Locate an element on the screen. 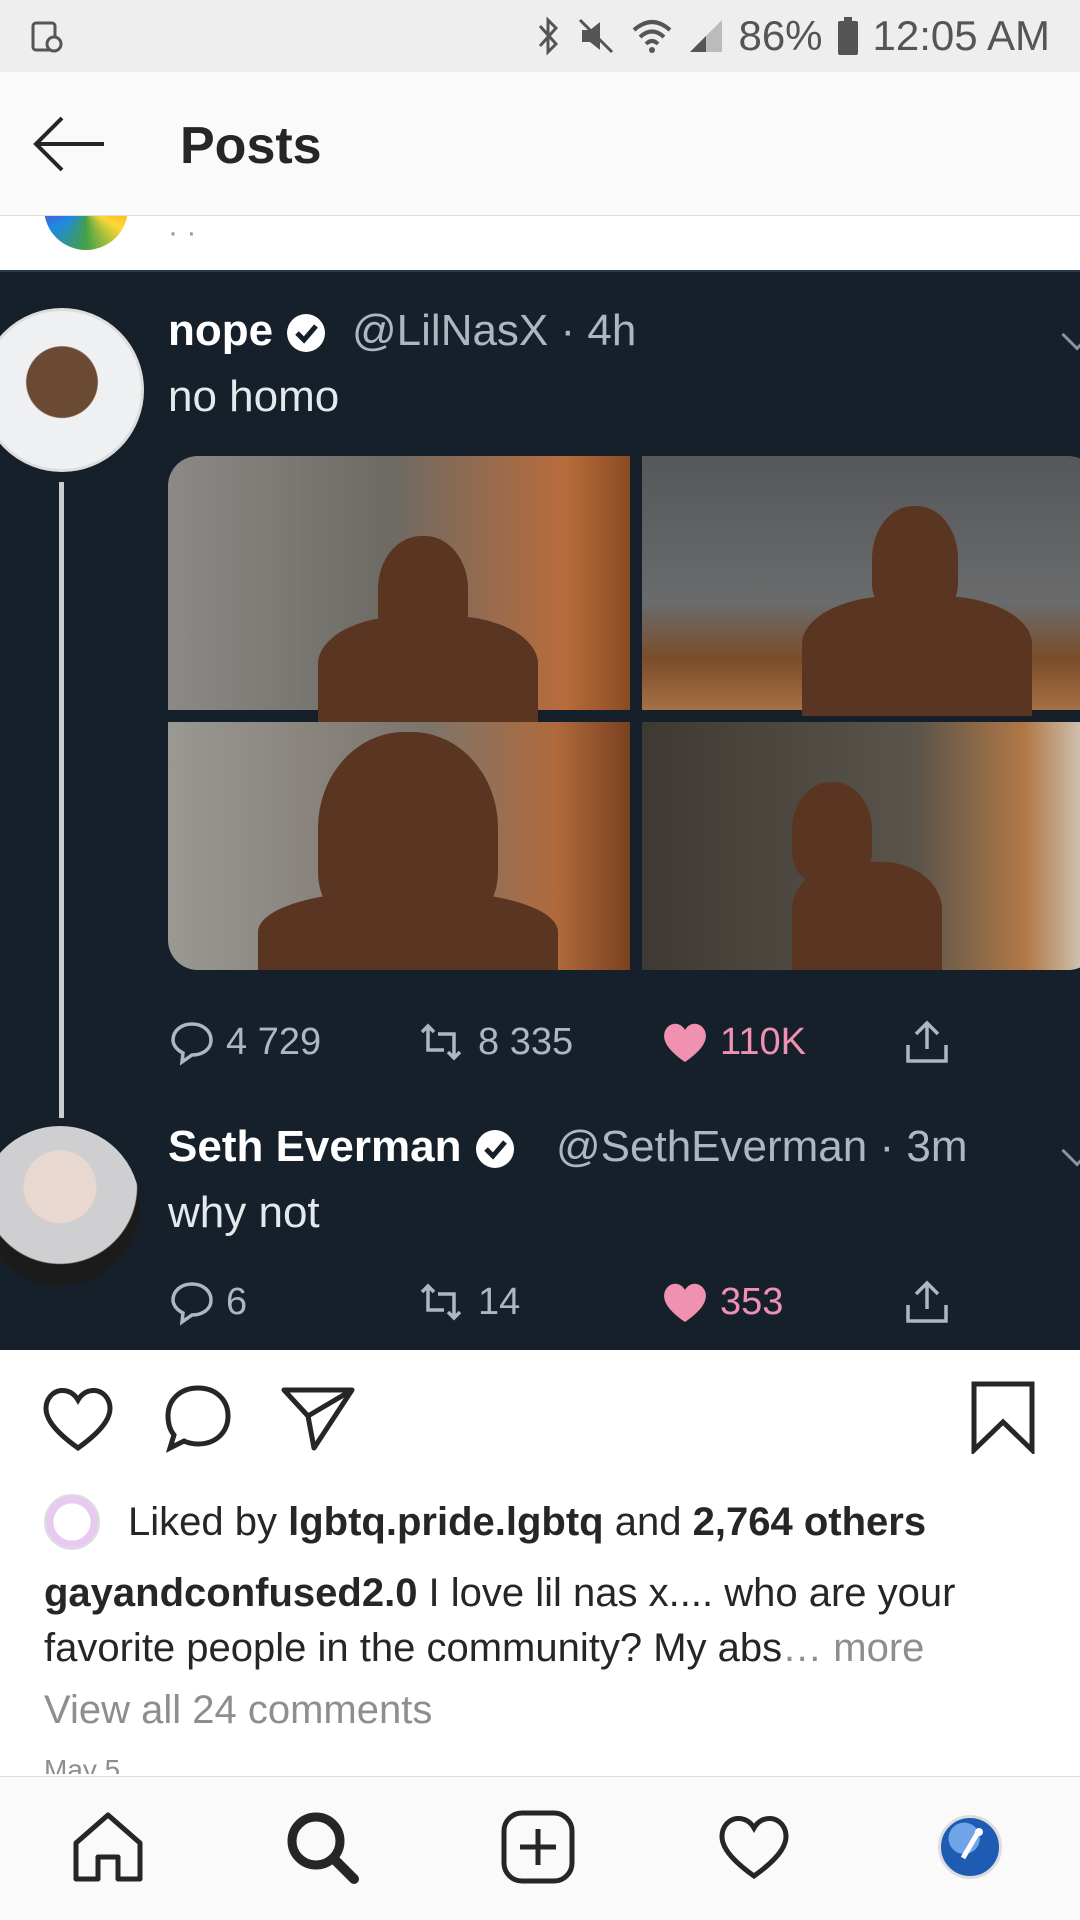 This screenshot has width=1080, height=1920. tweet-actions: 4 729 8 335 110K is located at coordinates (578, 1042).